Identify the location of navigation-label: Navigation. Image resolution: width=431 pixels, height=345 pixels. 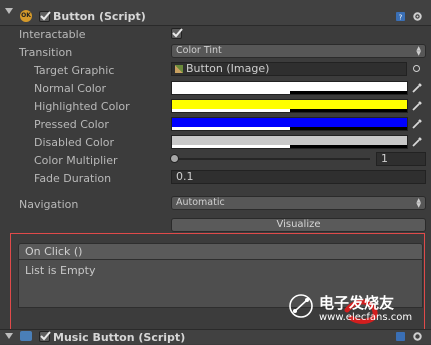
(49, 204).